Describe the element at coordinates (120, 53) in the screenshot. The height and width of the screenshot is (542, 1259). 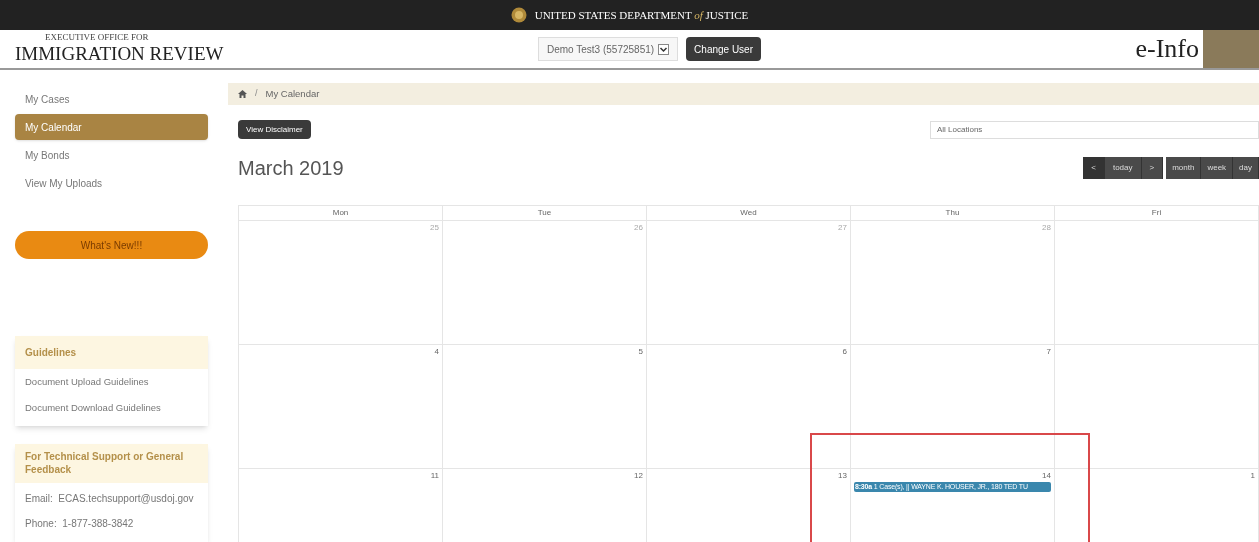
I see `agency-title: IMMIGRATION REVIEW` at that location.